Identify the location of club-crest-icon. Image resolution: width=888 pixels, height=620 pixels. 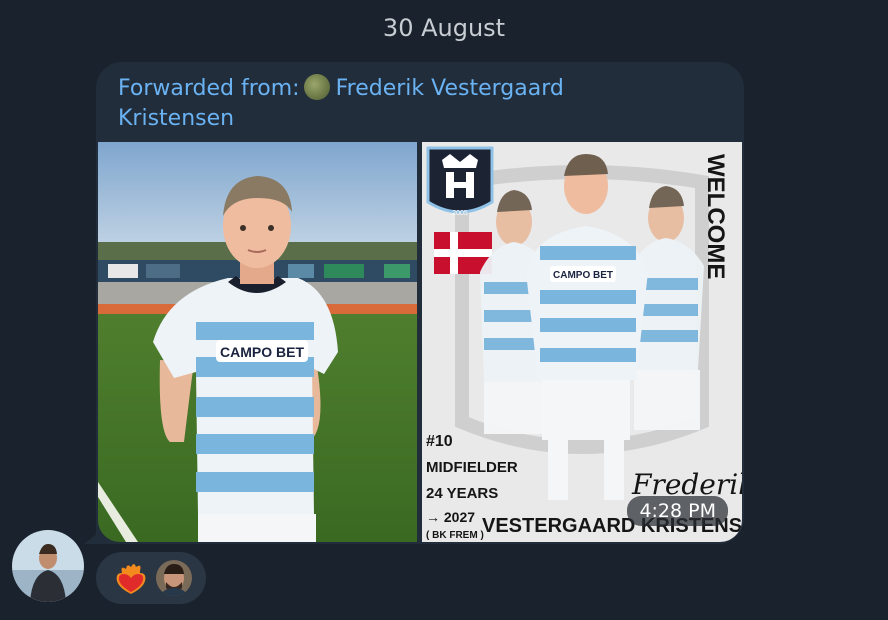
(460, 180).